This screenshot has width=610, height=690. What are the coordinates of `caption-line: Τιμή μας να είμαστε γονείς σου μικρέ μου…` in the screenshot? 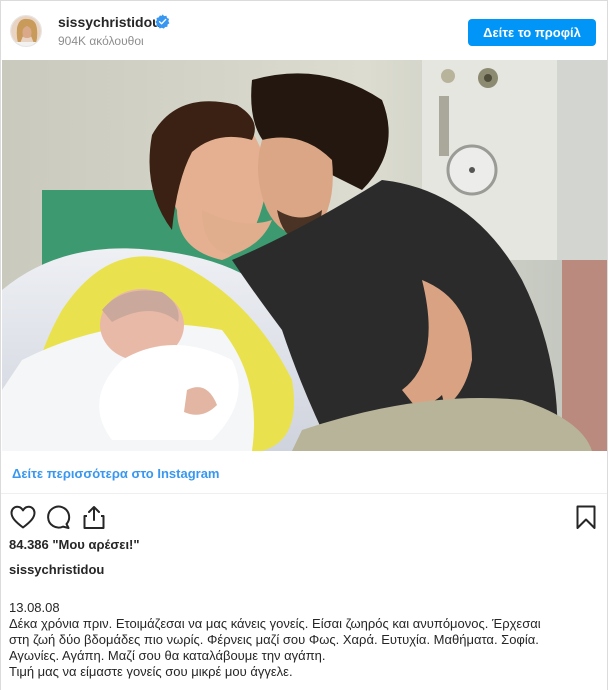 It's located at (151, 671).